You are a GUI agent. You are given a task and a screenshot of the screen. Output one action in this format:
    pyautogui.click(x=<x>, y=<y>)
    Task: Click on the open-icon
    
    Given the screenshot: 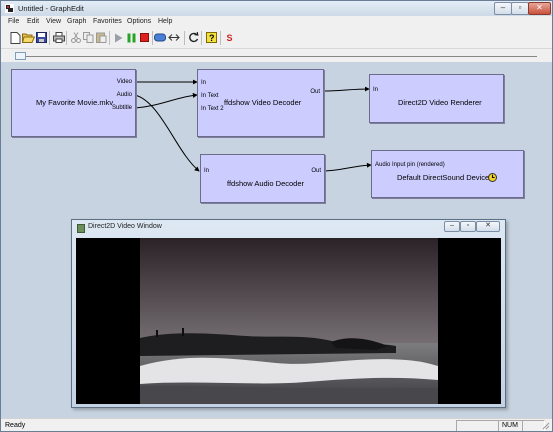 What is the action you would take?
    pyautogui.click(x=28, y=37)
    